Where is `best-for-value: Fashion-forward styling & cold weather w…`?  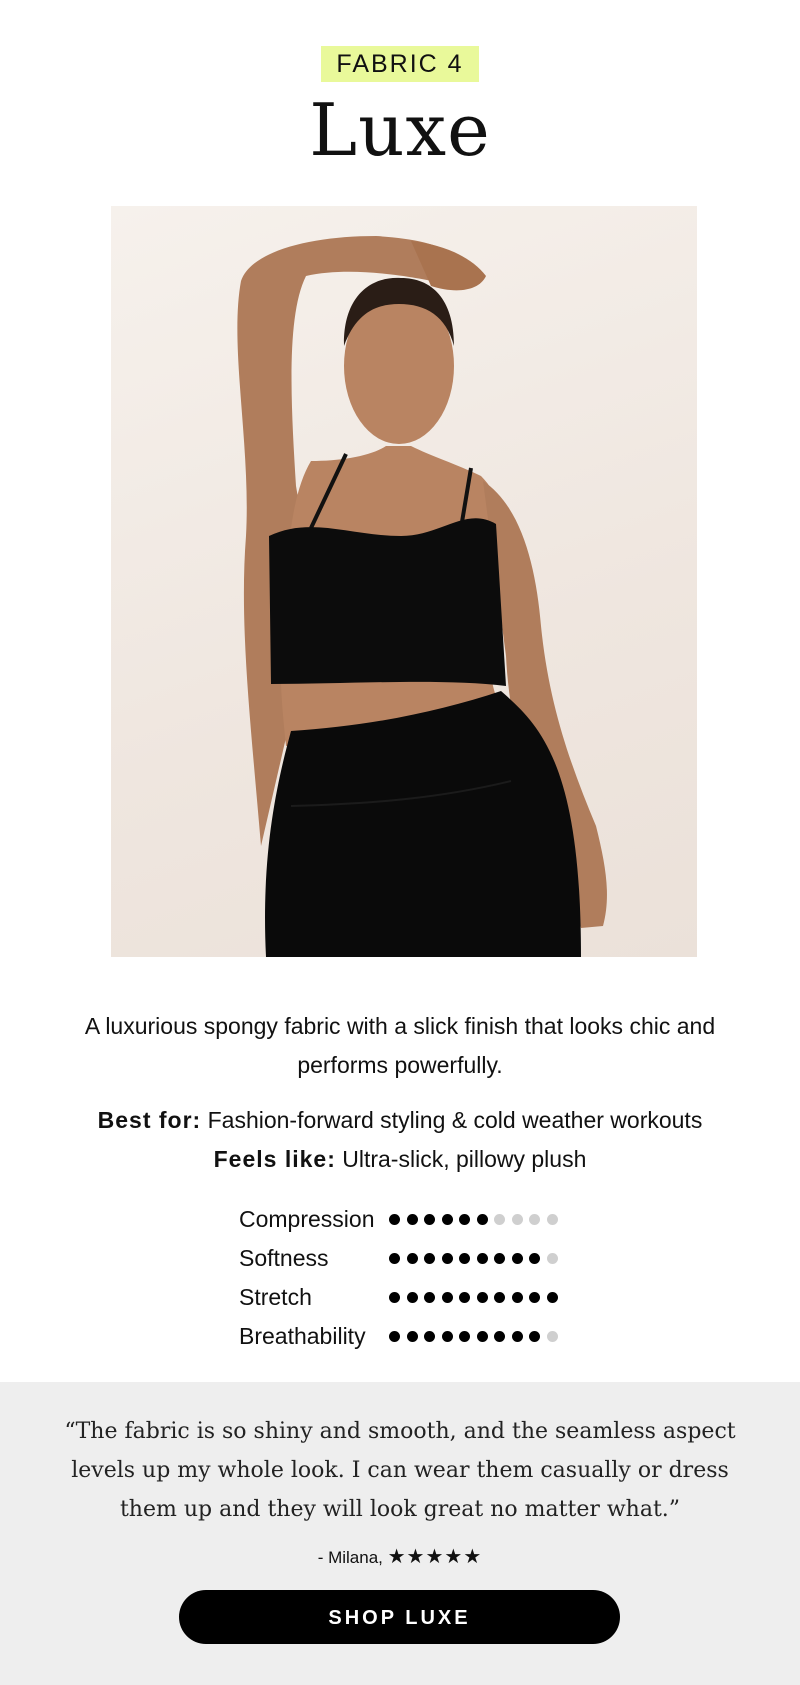
best-for-value: Fashion-forward styling & cold weather w… is located at coordinates (452, 1120).